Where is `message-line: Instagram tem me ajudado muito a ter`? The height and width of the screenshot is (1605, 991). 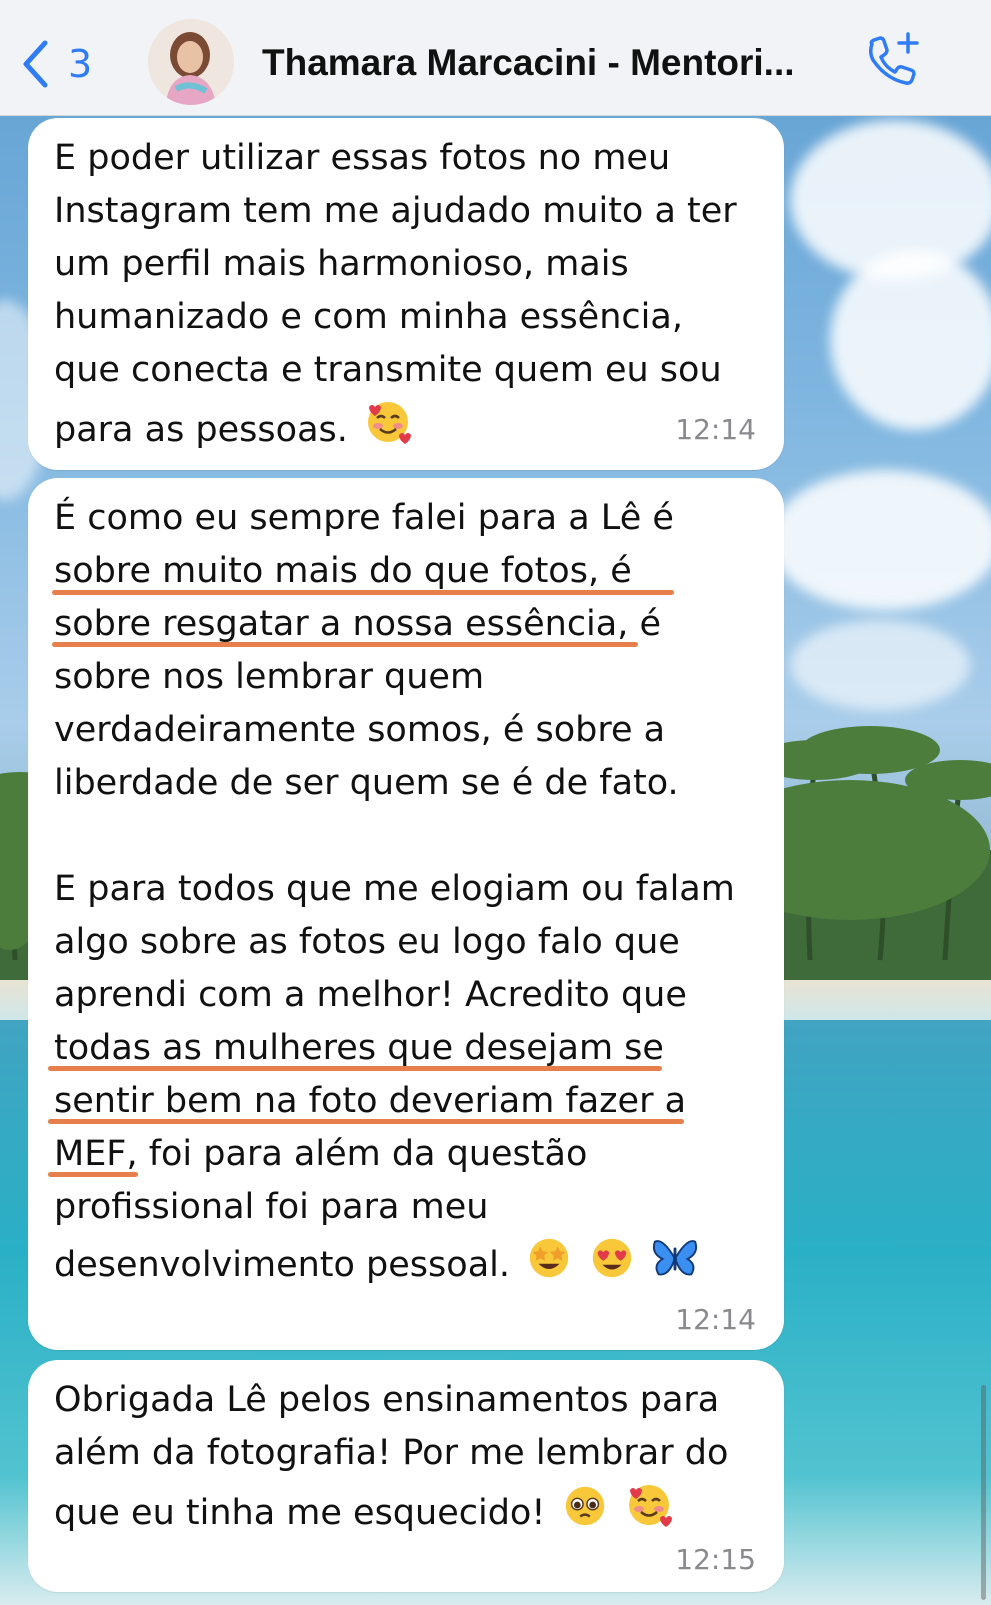 message-line: Instagram tem me ajudado muito a ter is located at coordinates (395, 211).